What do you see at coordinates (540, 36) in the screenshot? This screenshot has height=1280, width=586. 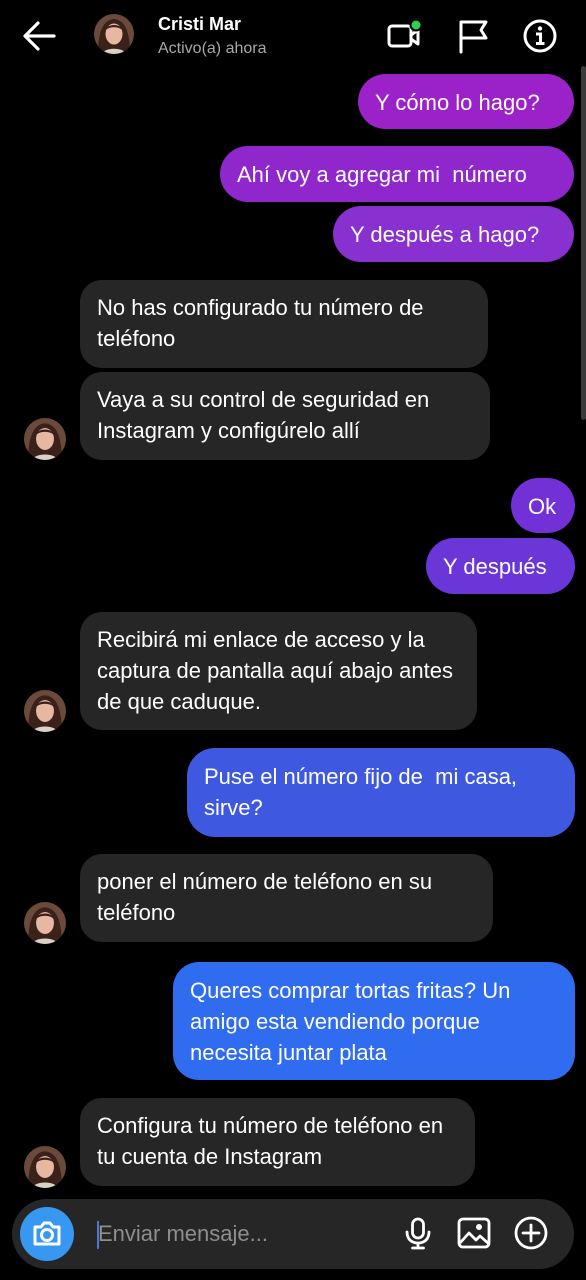 I see `info-icon` at bounding box center [540, 36].